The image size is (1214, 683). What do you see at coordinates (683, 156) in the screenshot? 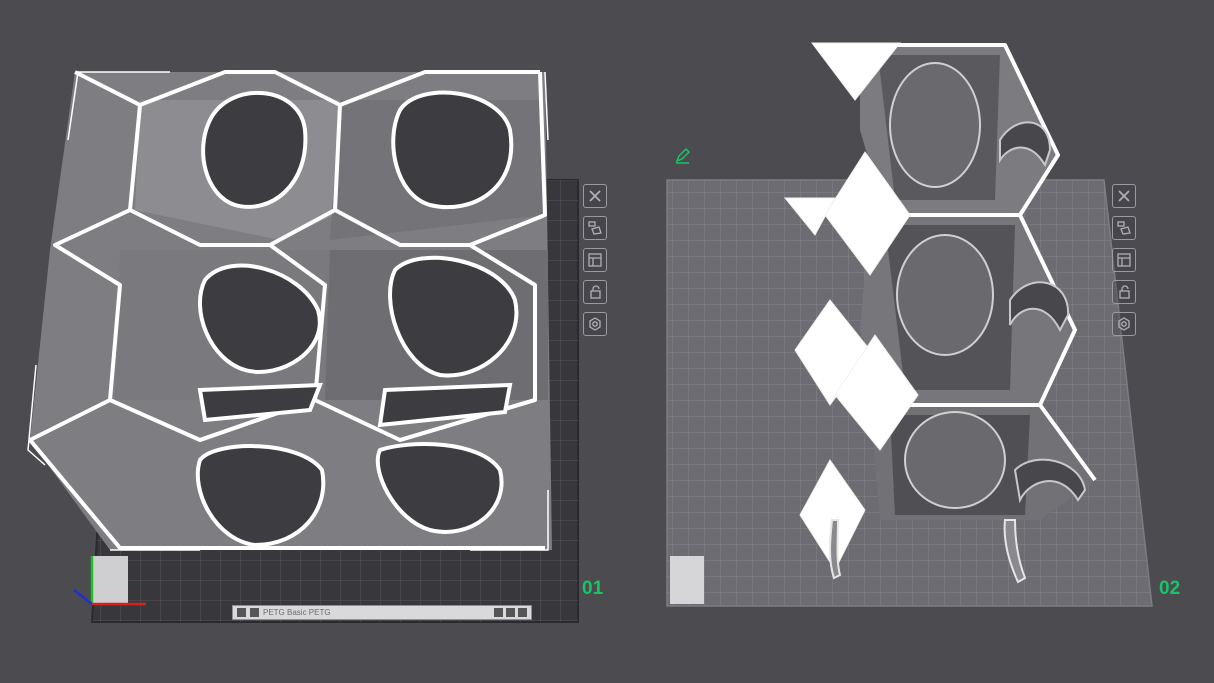
I see `edit-plate-name-icon` at bounding box center [683, 156].